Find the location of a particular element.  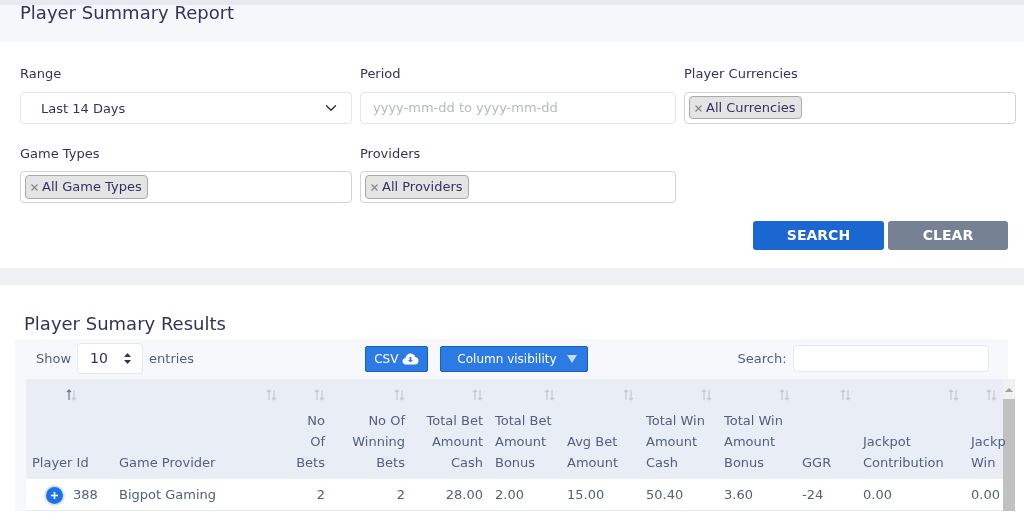

table-cell: 388 is located at coordinates (85, 494).